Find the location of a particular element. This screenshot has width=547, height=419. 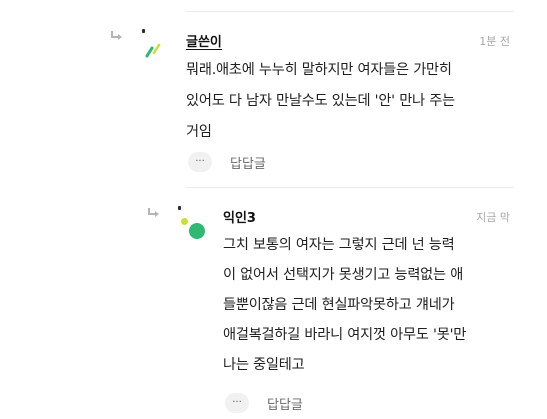

comment-line: 이 없어서 선택지가 못생기고 능력없는 애 is located at coordinates (343, 275).